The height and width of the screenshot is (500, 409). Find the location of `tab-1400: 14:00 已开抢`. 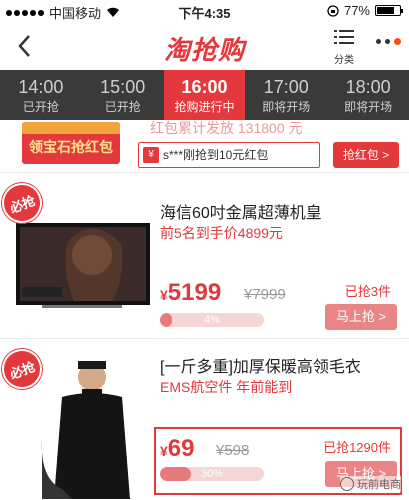

tab-1400: 14:00 已开抢 is located at coordinates (41, 95).